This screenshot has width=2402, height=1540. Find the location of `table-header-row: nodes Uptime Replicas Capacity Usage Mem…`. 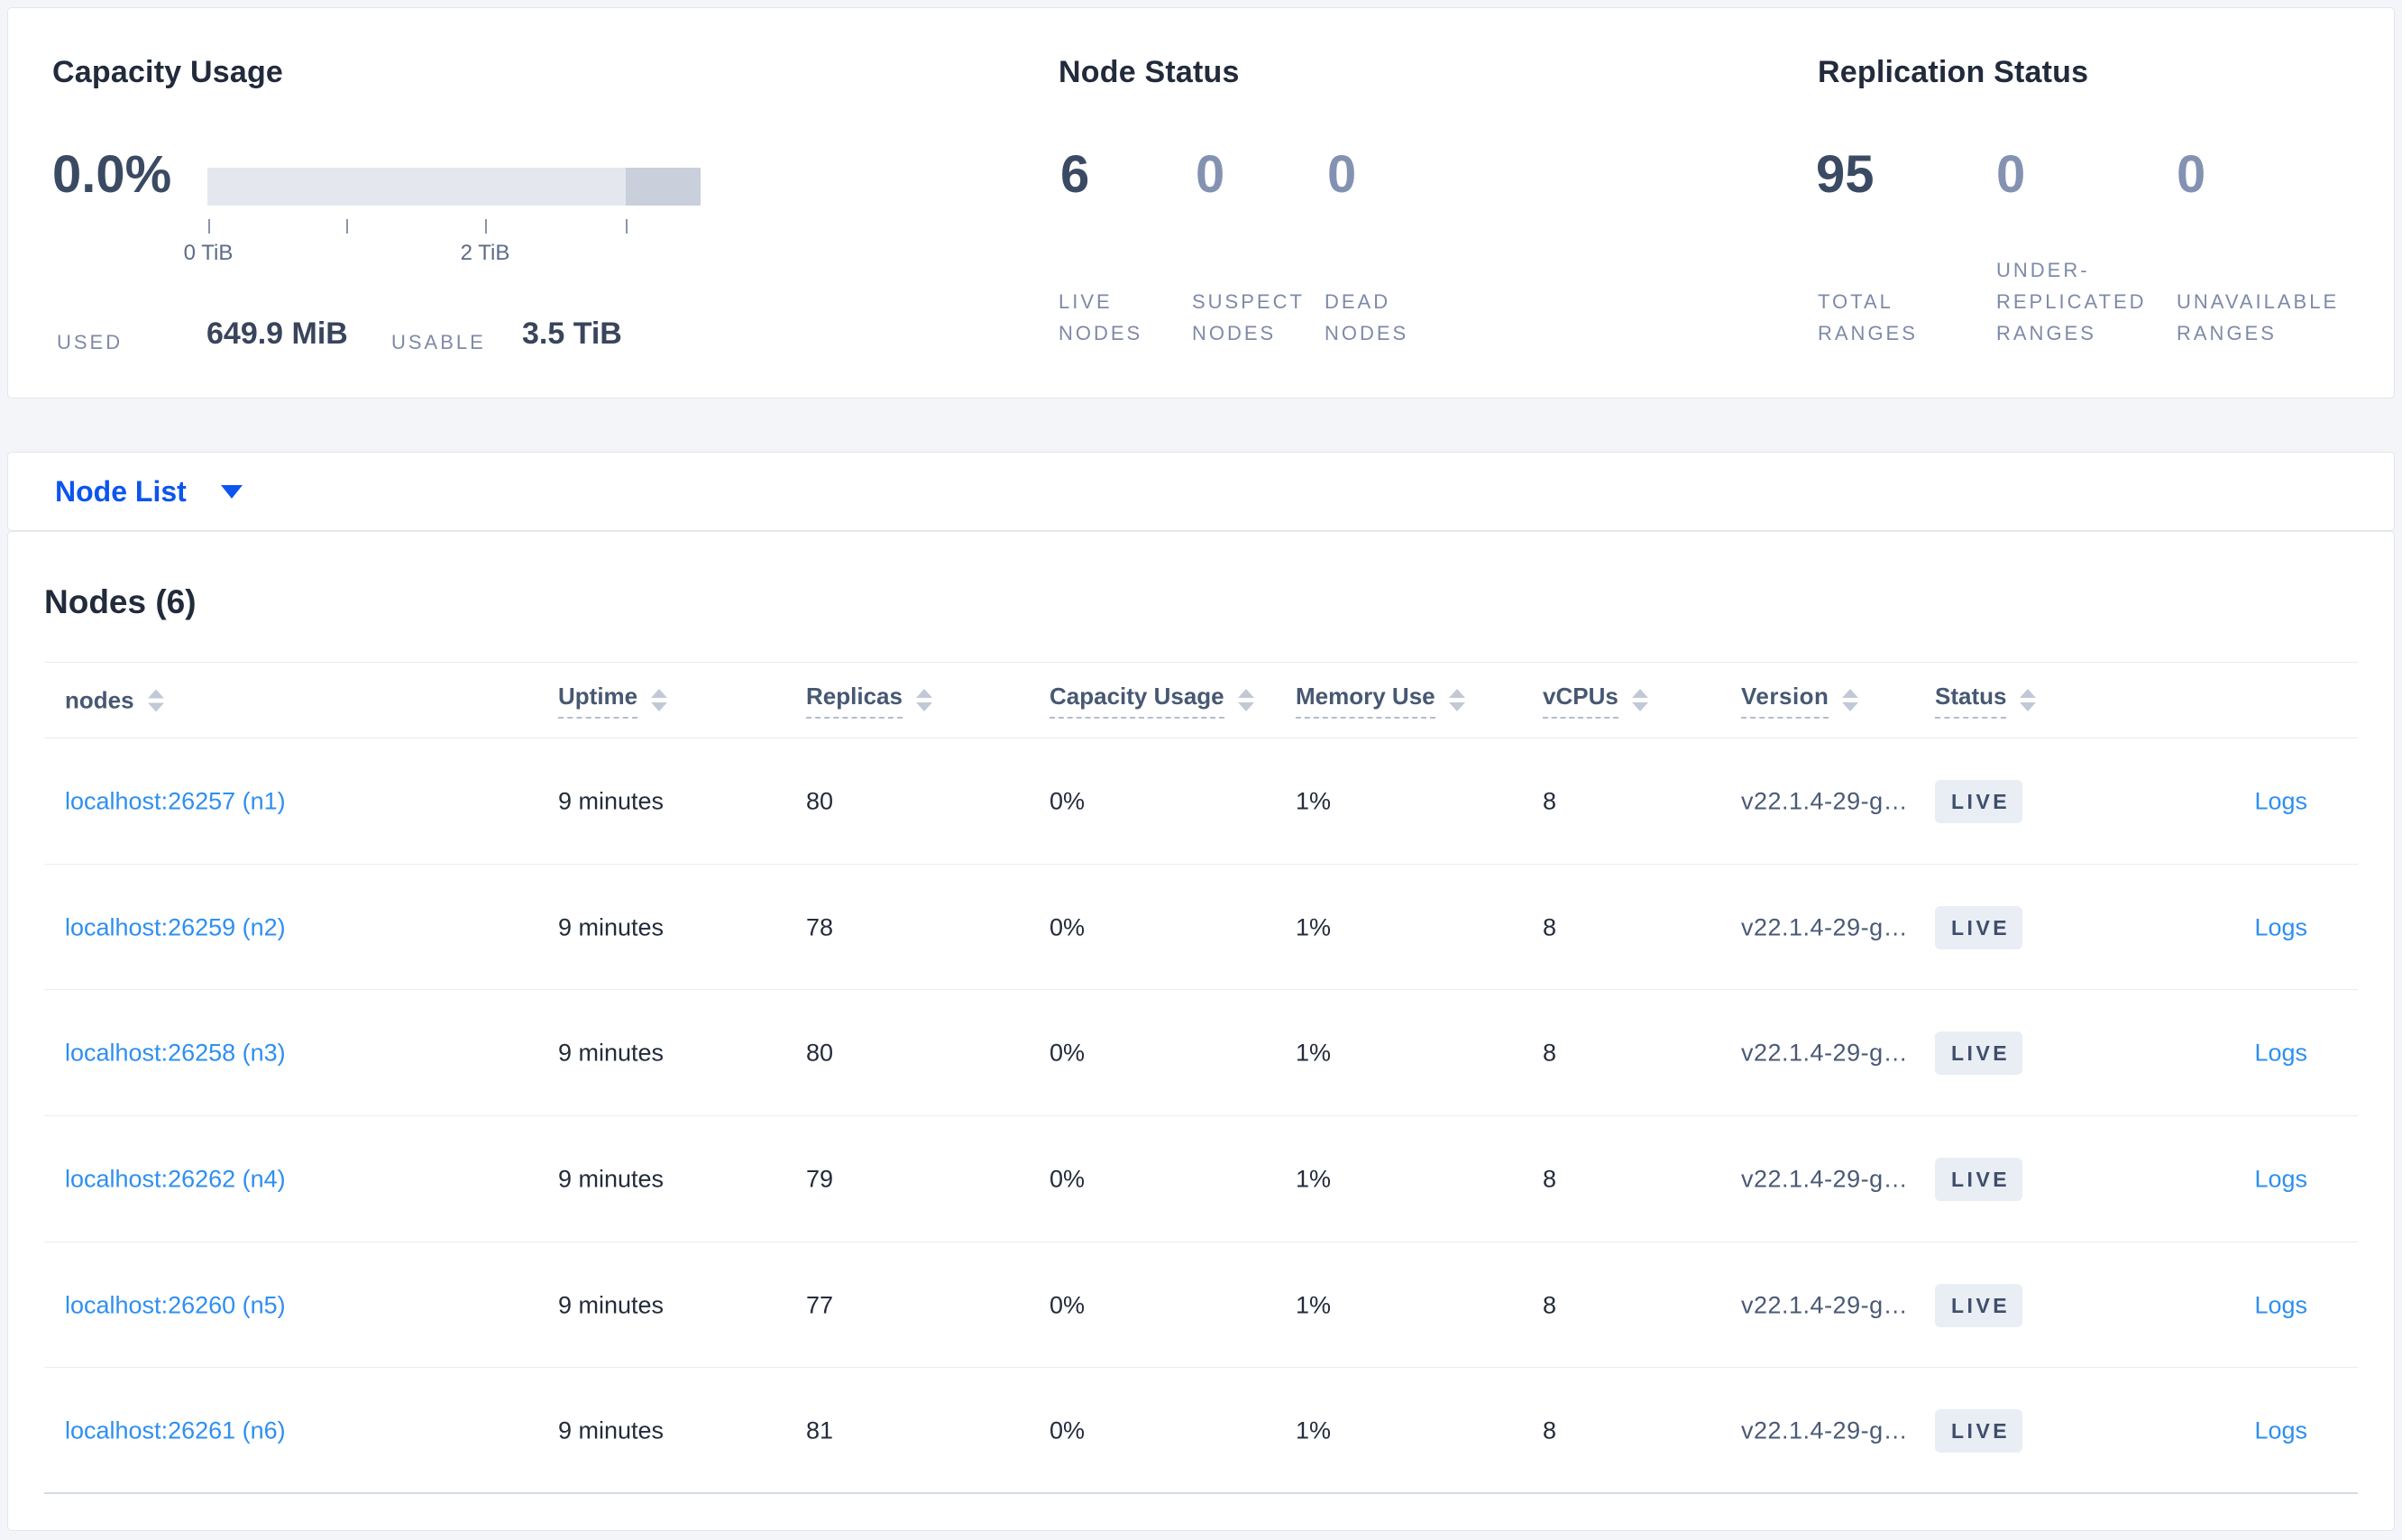

table-header-row: nodes Uptime Replicas Capacity Usage Mem… is located at coordinates (1201, 700).